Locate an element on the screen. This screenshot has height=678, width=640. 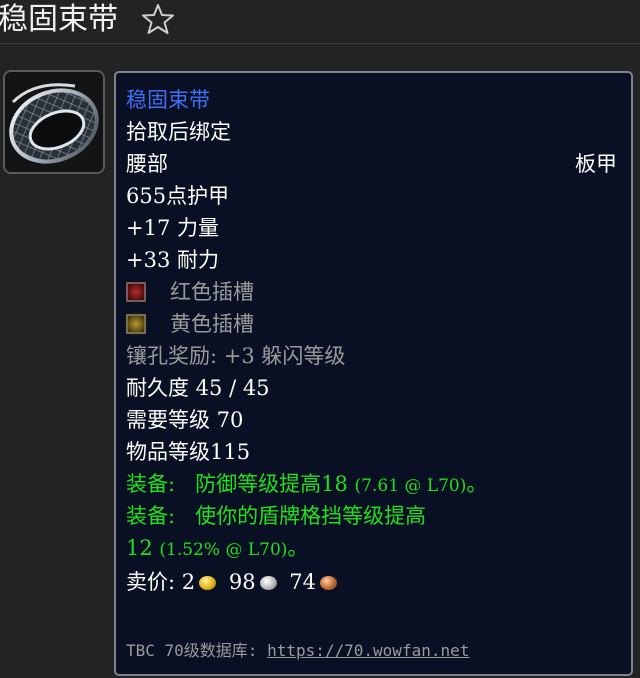
item-level: 物品等级115 is located at coordinates (188, 452).